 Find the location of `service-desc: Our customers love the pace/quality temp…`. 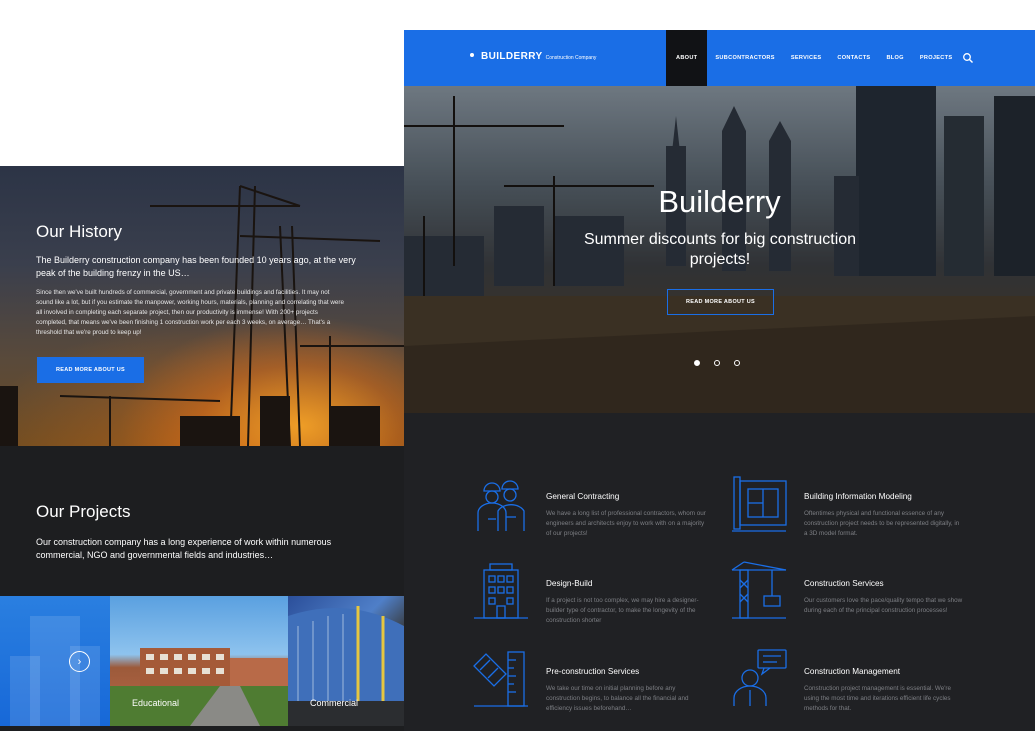

service-desc: Our customers love the pace/quality temp… is located at coordinates (883, 605).